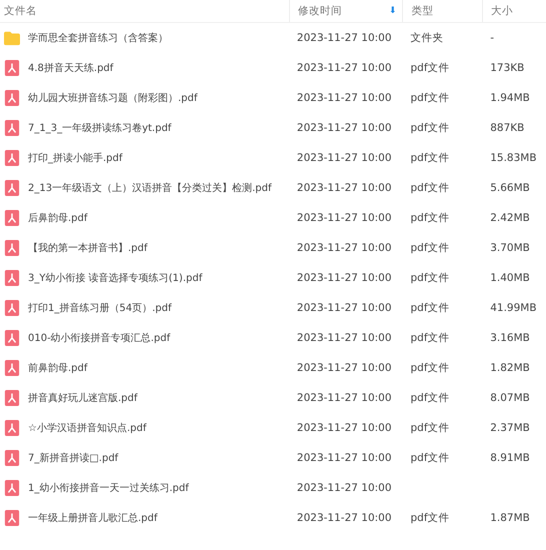 The height and width of the screenshot is (550, 546). Describe the element at coordinates (392, 11) in the screenshot. I see `sort-arrow-icon: ⬇` at that location.